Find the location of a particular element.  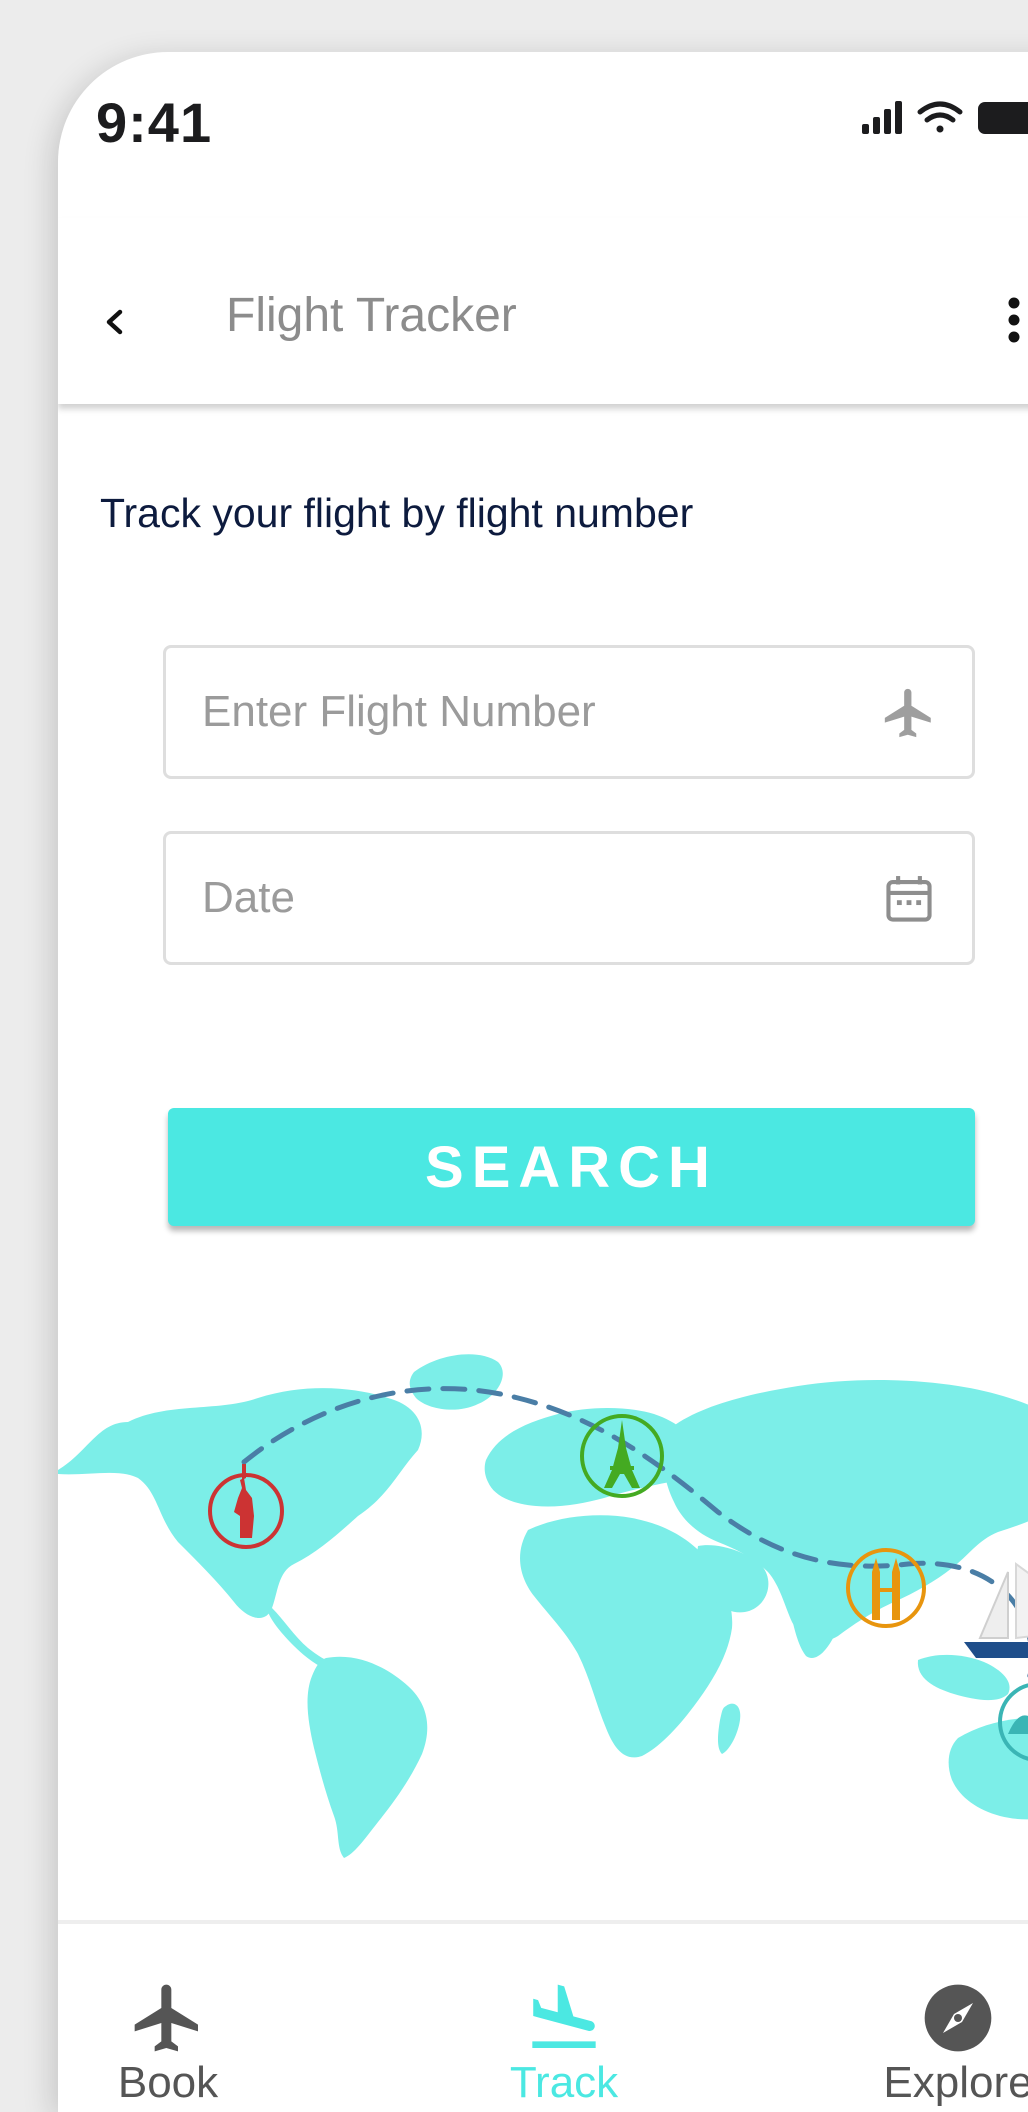

calendar-icon is located at coordinates (909, 899).